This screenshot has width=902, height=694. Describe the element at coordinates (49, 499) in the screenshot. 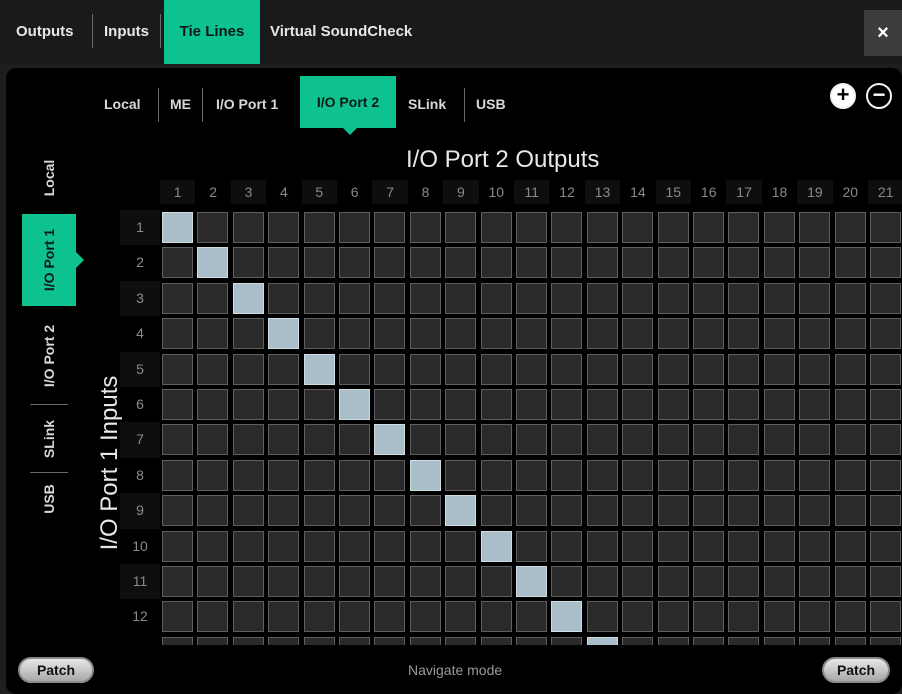

I see `input-tab-usb: USB` at that location.